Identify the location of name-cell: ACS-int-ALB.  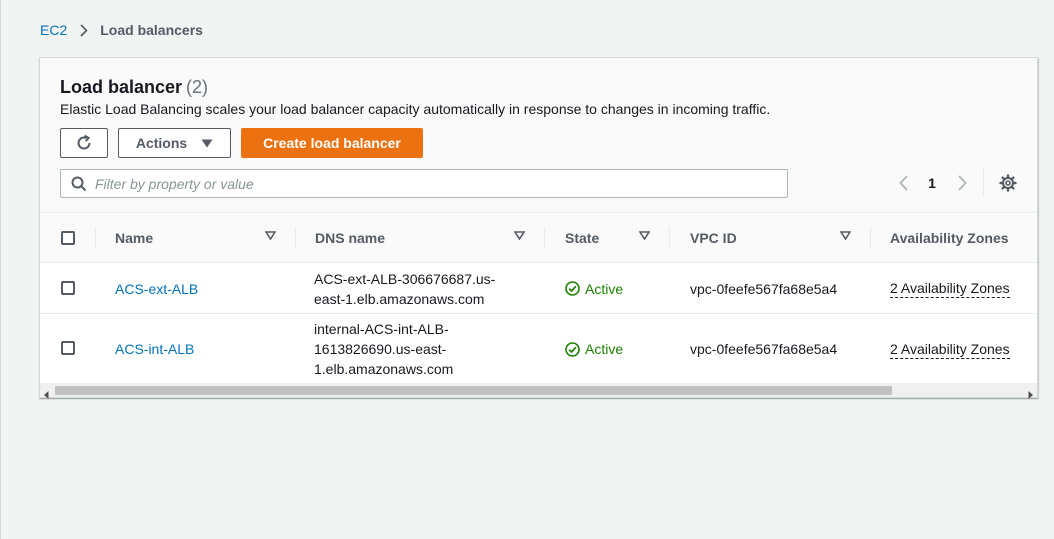
(154, 349).